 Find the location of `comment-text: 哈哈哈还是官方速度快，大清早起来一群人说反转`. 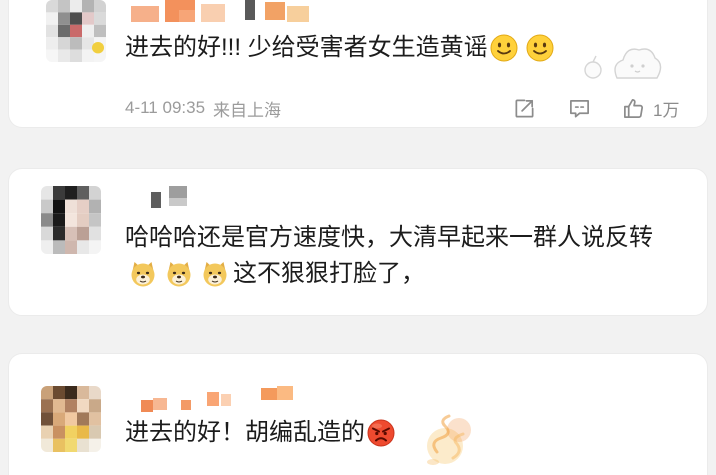

comment-text: 哈哈哈还是官方速度快，大清早起来一群人说反转 is located at coordinates (389, 237).